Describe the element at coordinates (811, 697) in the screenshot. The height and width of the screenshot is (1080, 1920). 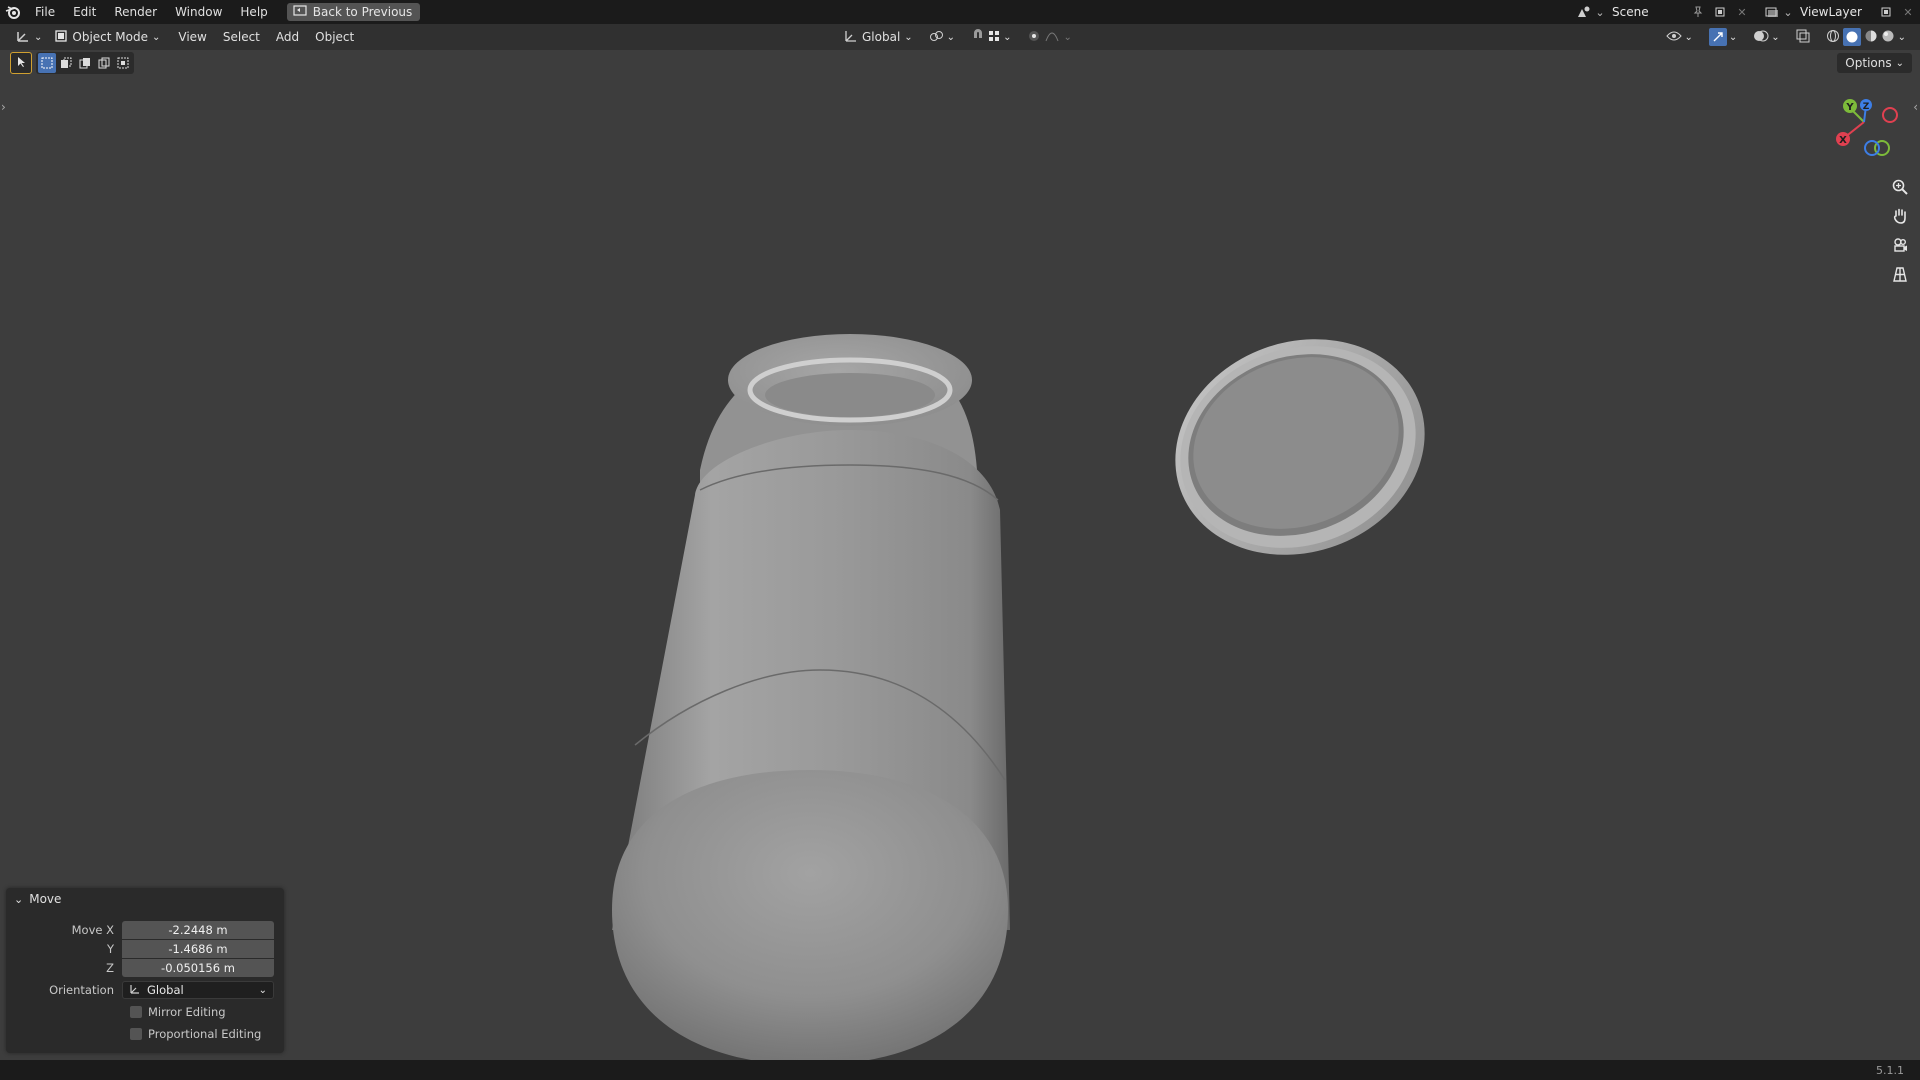
I see `bottle-mesh` at that location.